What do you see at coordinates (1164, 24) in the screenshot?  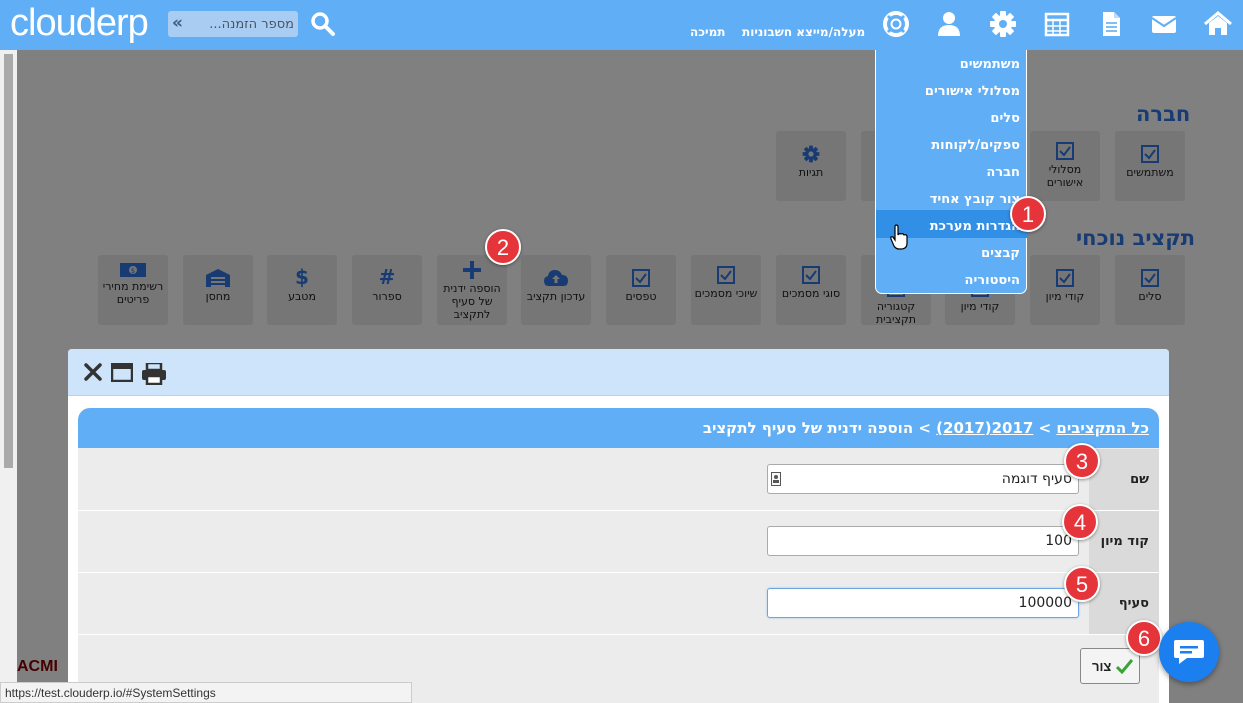 I see `envelope-icon` at bounding box center [1164, 24].